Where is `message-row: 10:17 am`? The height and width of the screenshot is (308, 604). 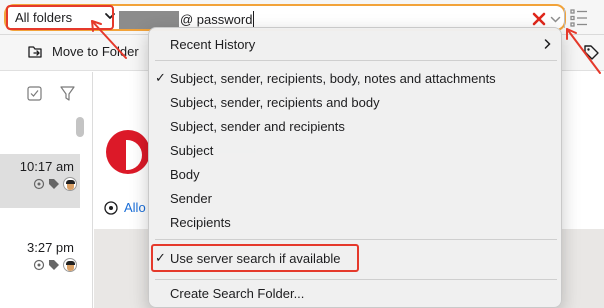
message-row: 10:17 am is located at coordinates (40, 181).